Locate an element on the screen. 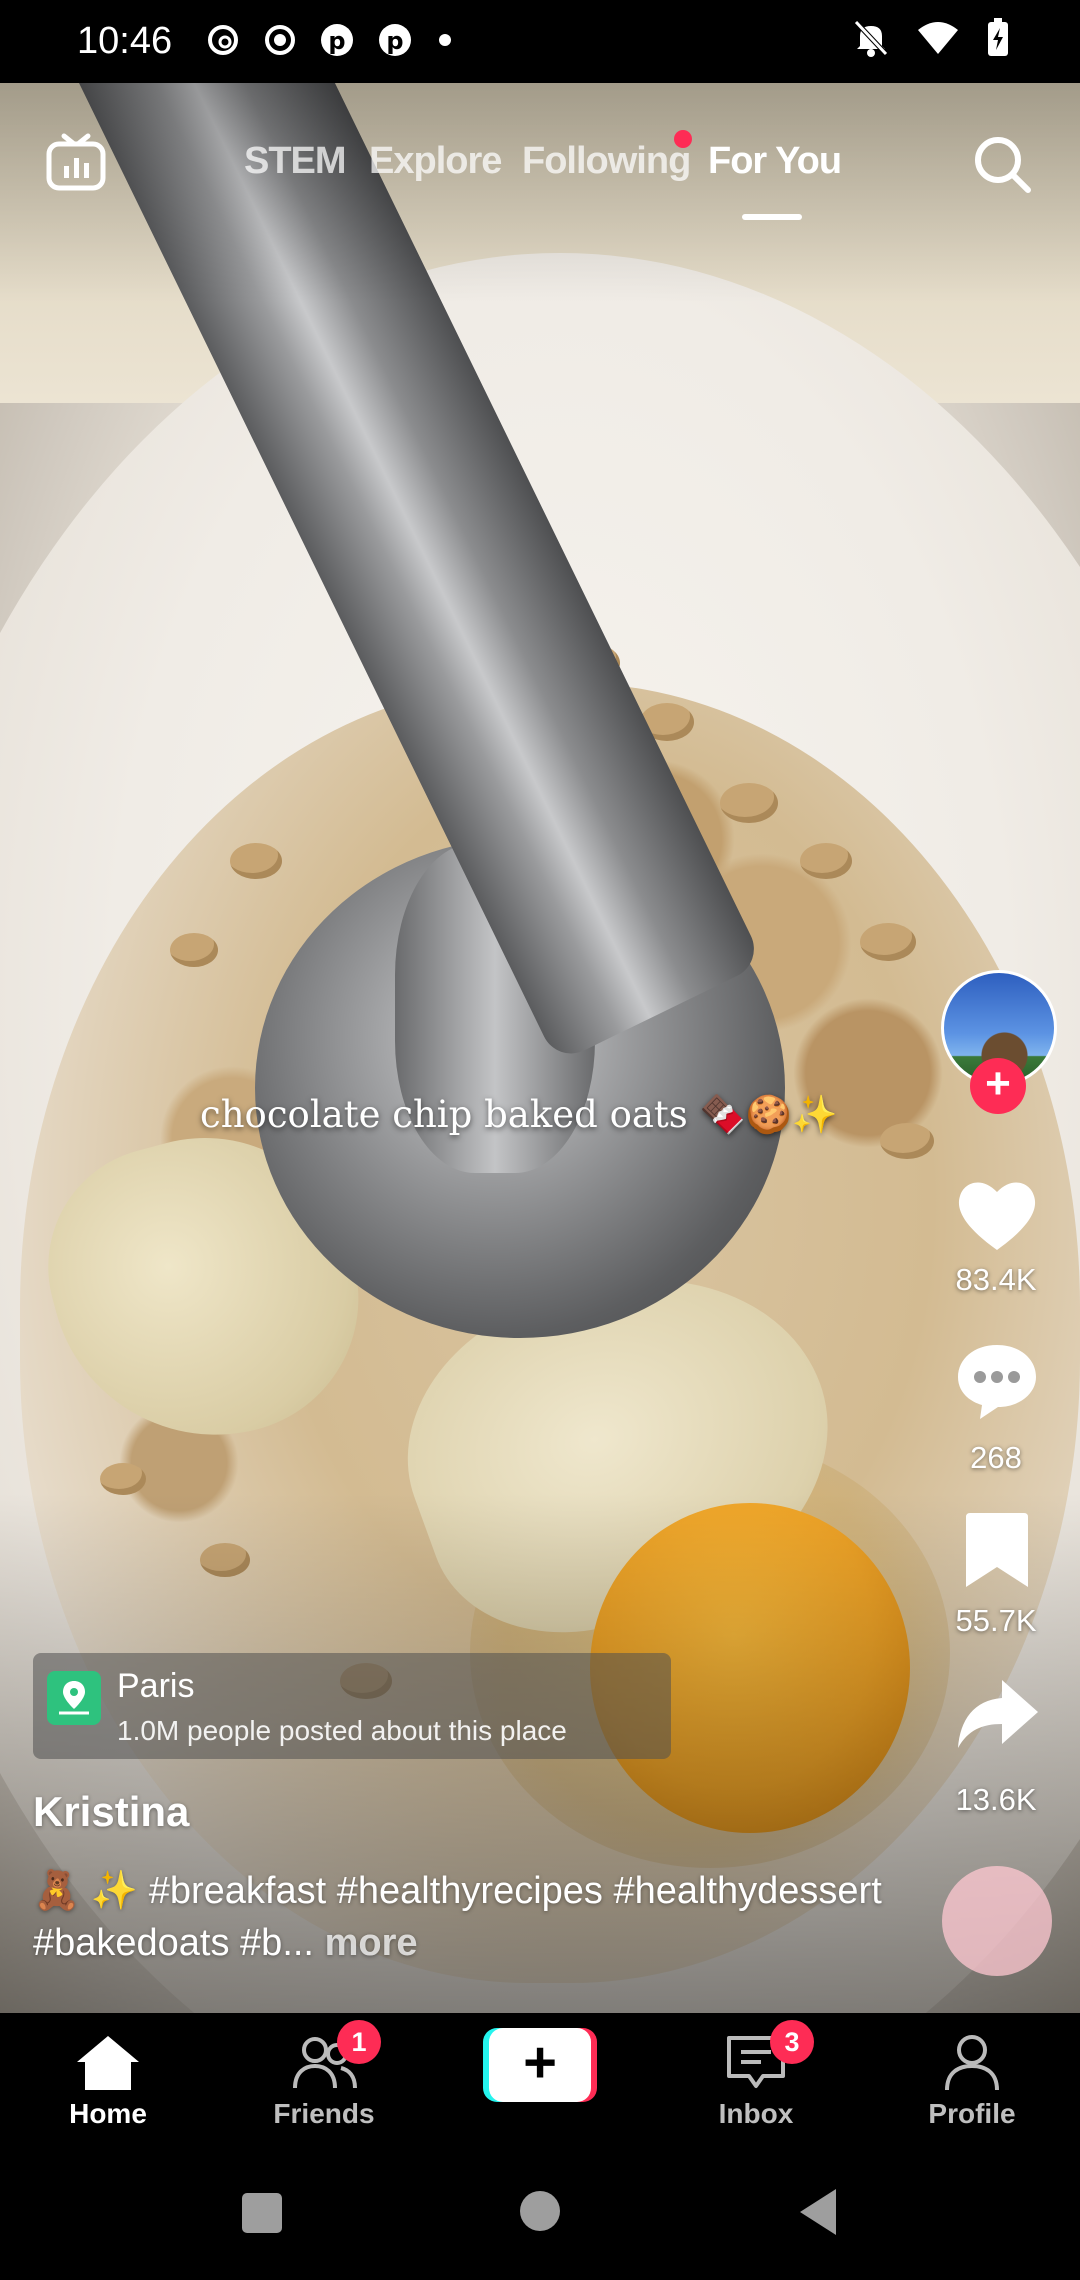  status-bar: 10:46 p p is located at coordinates (540, 41).